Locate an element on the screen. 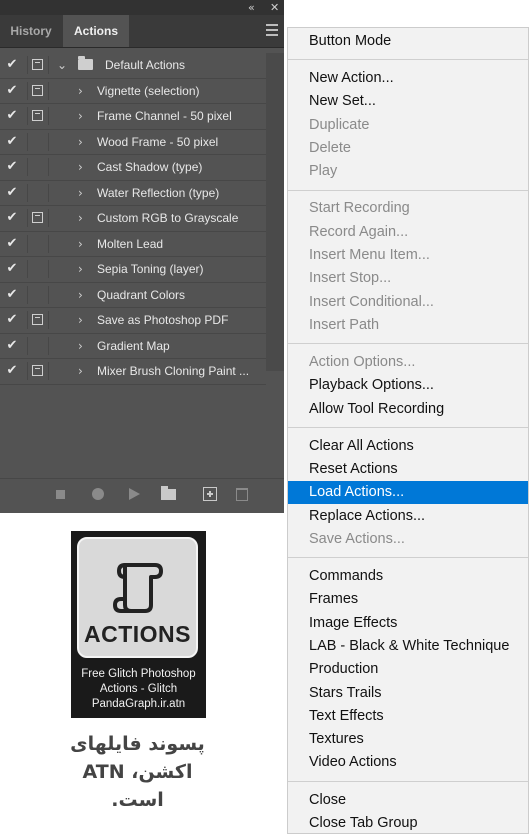 The height and width of the screenshot is (835, 530). menu-item-allow-tool-recording: Allow Tool Recording is located at coordinates (408, 409).